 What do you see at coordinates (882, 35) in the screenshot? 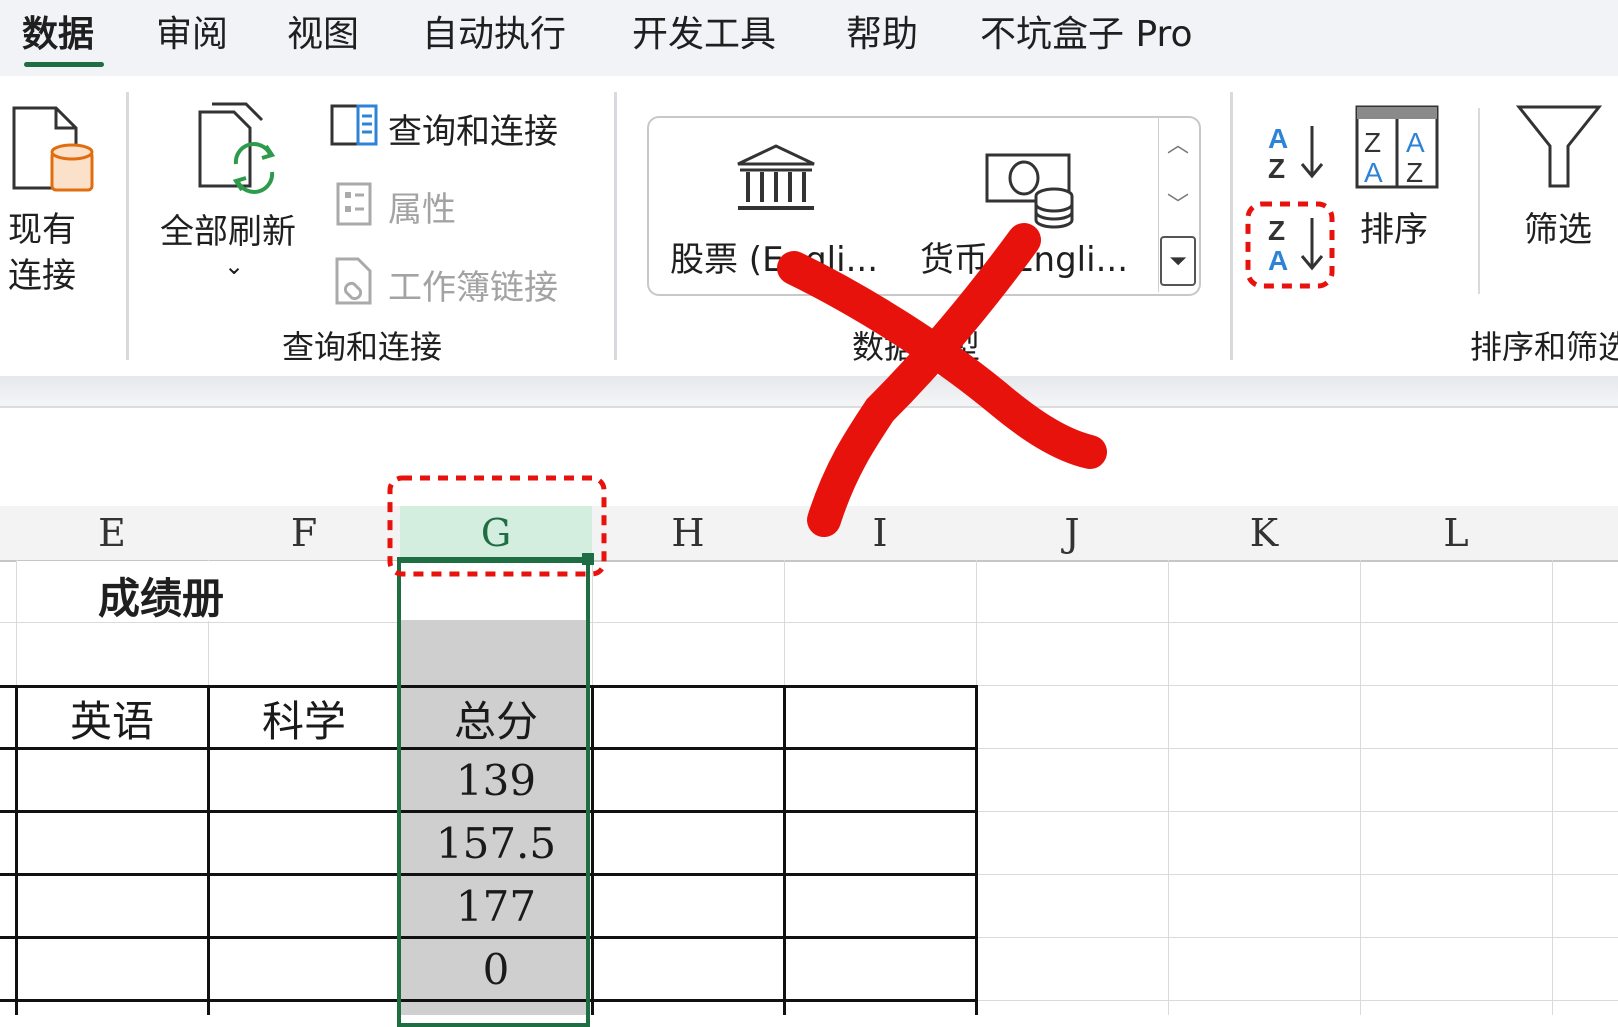
I see `tab-help: 帮助` at bounding box center [882, 35].